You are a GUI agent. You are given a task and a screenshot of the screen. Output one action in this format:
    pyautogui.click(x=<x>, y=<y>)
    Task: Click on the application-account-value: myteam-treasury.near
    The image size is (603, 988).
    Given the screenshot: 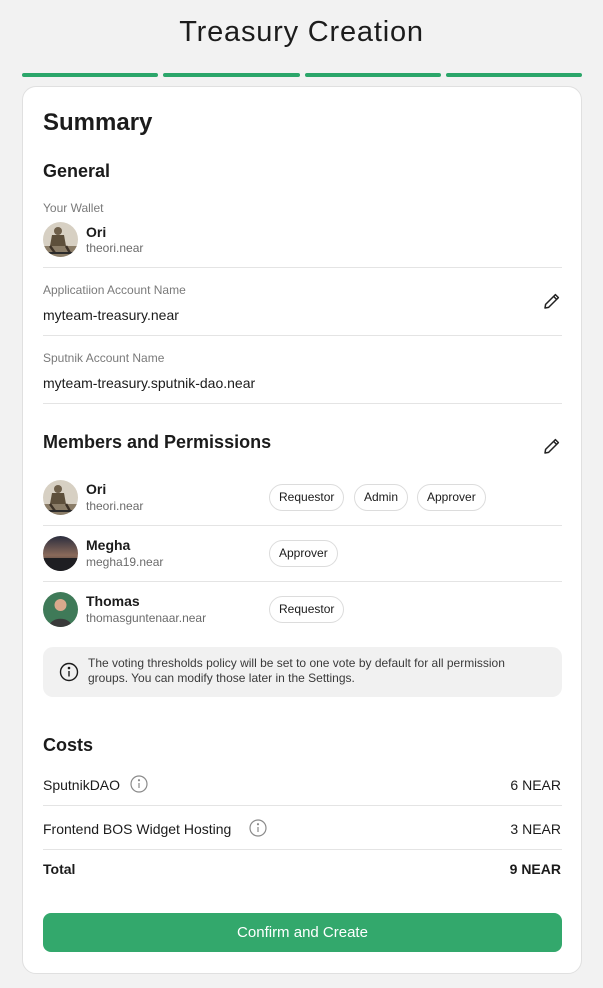 What is the action you would take?
    pyautogui.click(x=111, y=315)
    